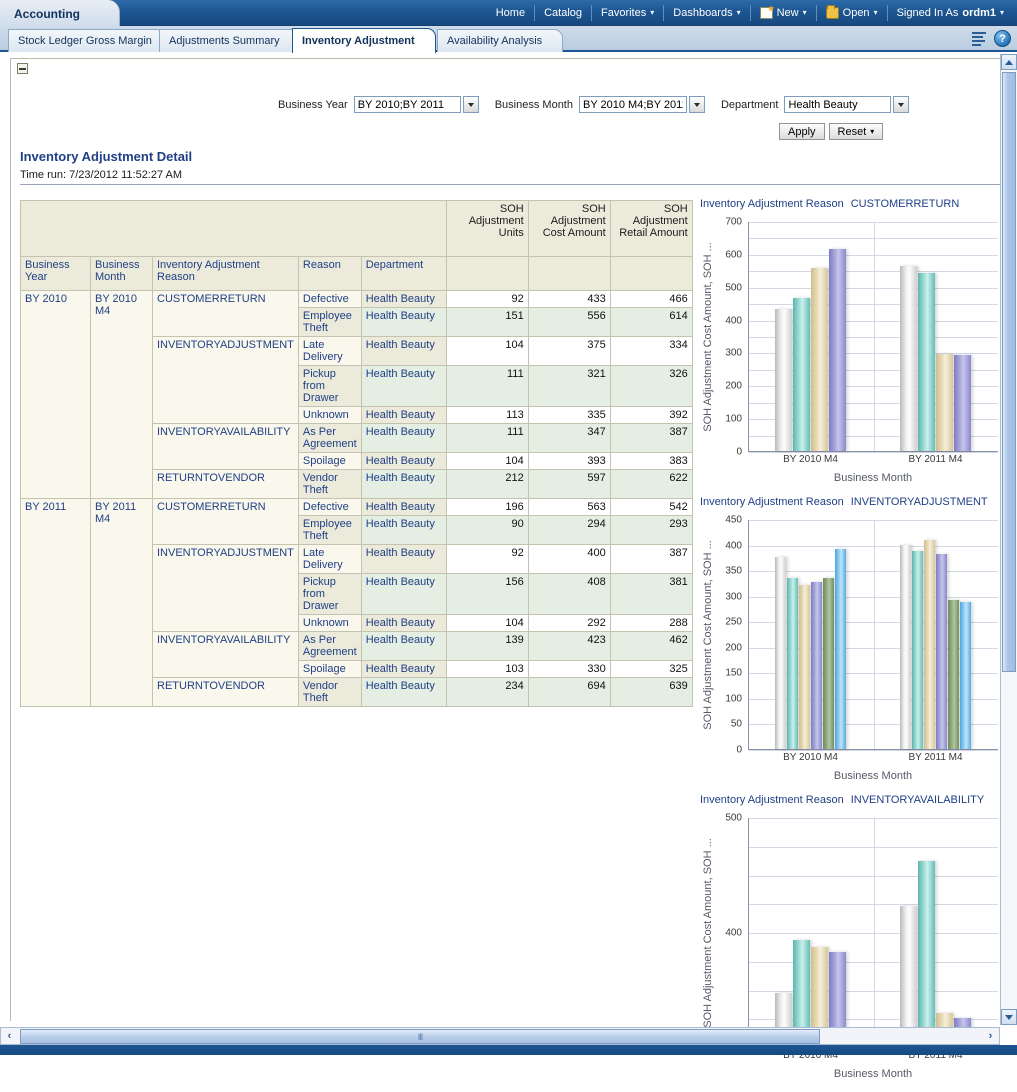  What do you see at coordinates (9, 1036) in the screenshot?
I see `scroll-left-icon: ‹` at bounding box center [9, 1036].